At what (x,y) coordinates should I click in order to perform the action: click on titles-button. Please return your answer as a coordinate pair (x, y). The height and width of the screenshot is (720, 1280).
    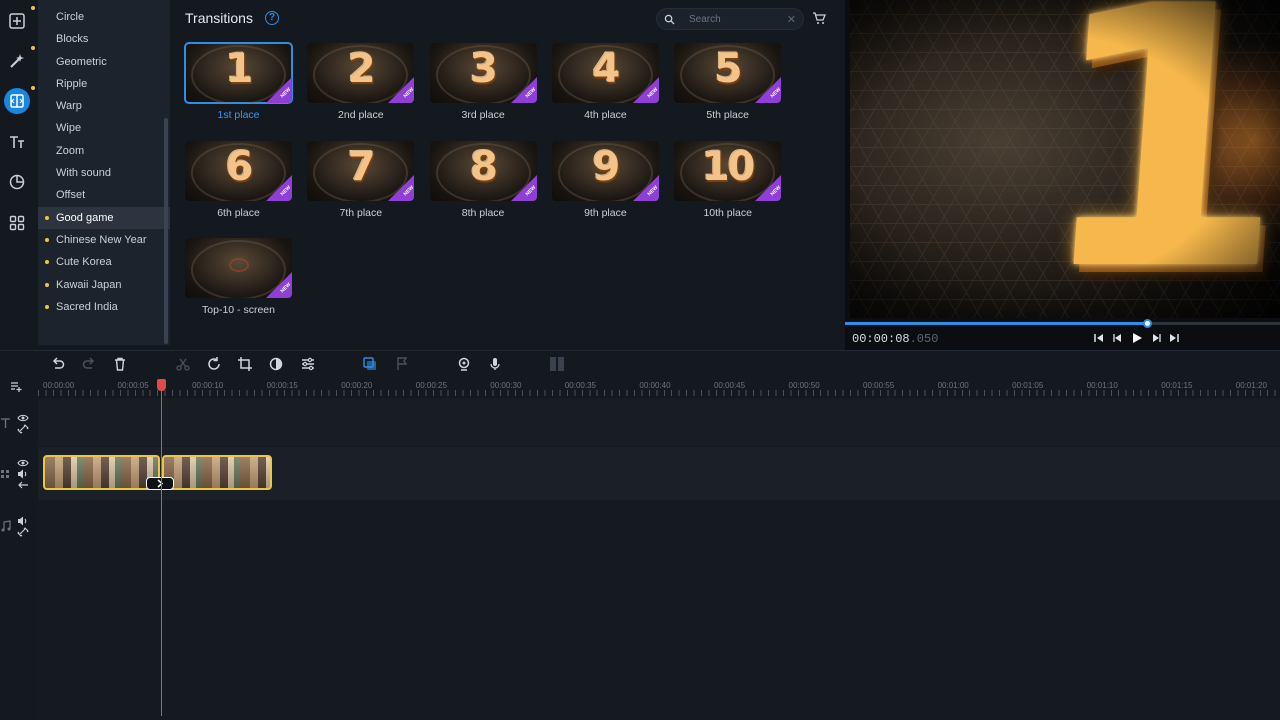
    Looking at the image, I should click on (17, 142).